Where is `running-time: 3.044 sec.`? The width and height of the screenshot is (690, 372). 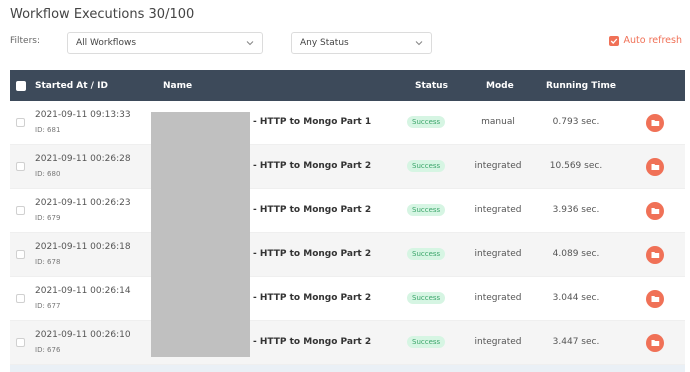
running-time: 3.044 sec. is located at coordinates (576, 298).